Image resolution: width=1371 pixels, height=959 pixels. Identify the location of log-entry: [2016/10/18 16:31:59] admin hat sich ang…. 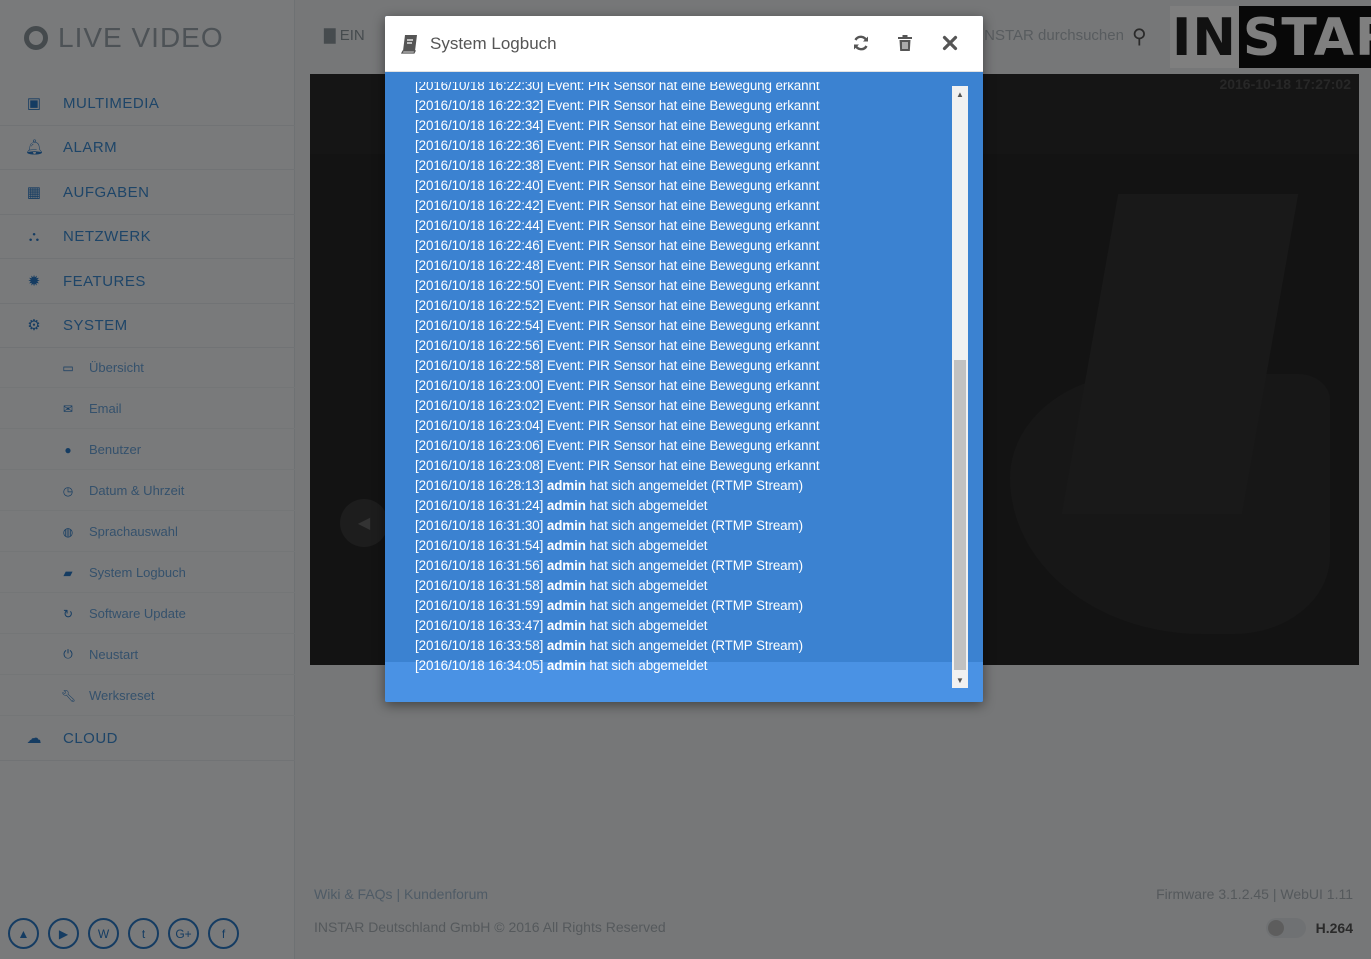
(617, 606).